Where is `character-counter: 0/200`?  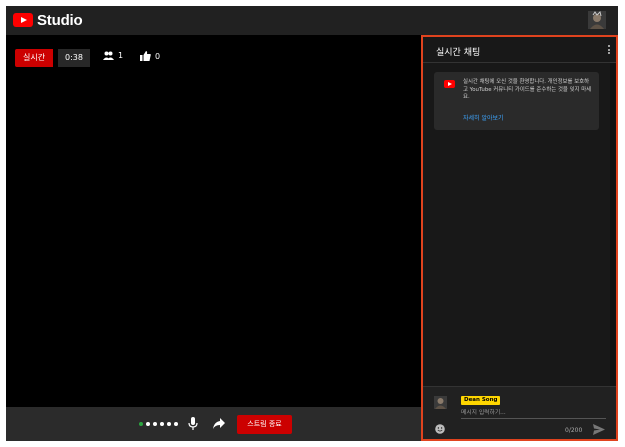
character-counter: 0/200 is located at coordinates (574, 430).